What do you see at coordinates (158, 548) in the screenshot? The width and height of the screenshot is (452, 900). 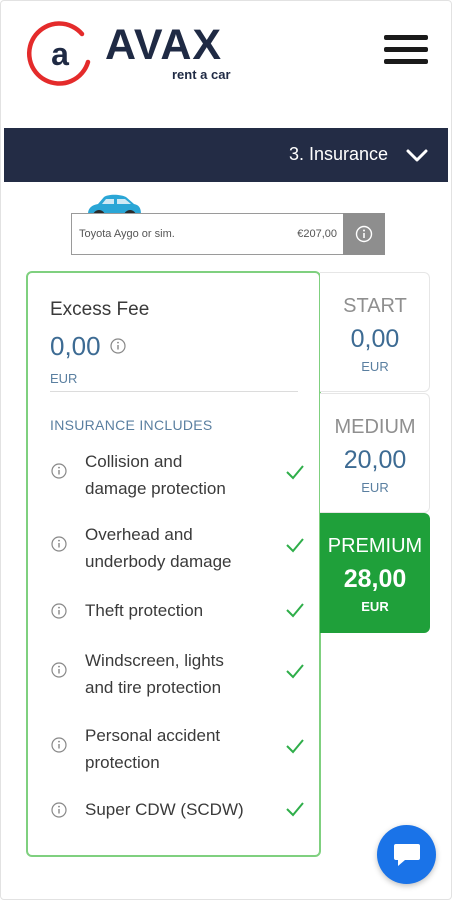 I see `feature-label: Overhead and underbody damage` at bounding box center [158, 548].